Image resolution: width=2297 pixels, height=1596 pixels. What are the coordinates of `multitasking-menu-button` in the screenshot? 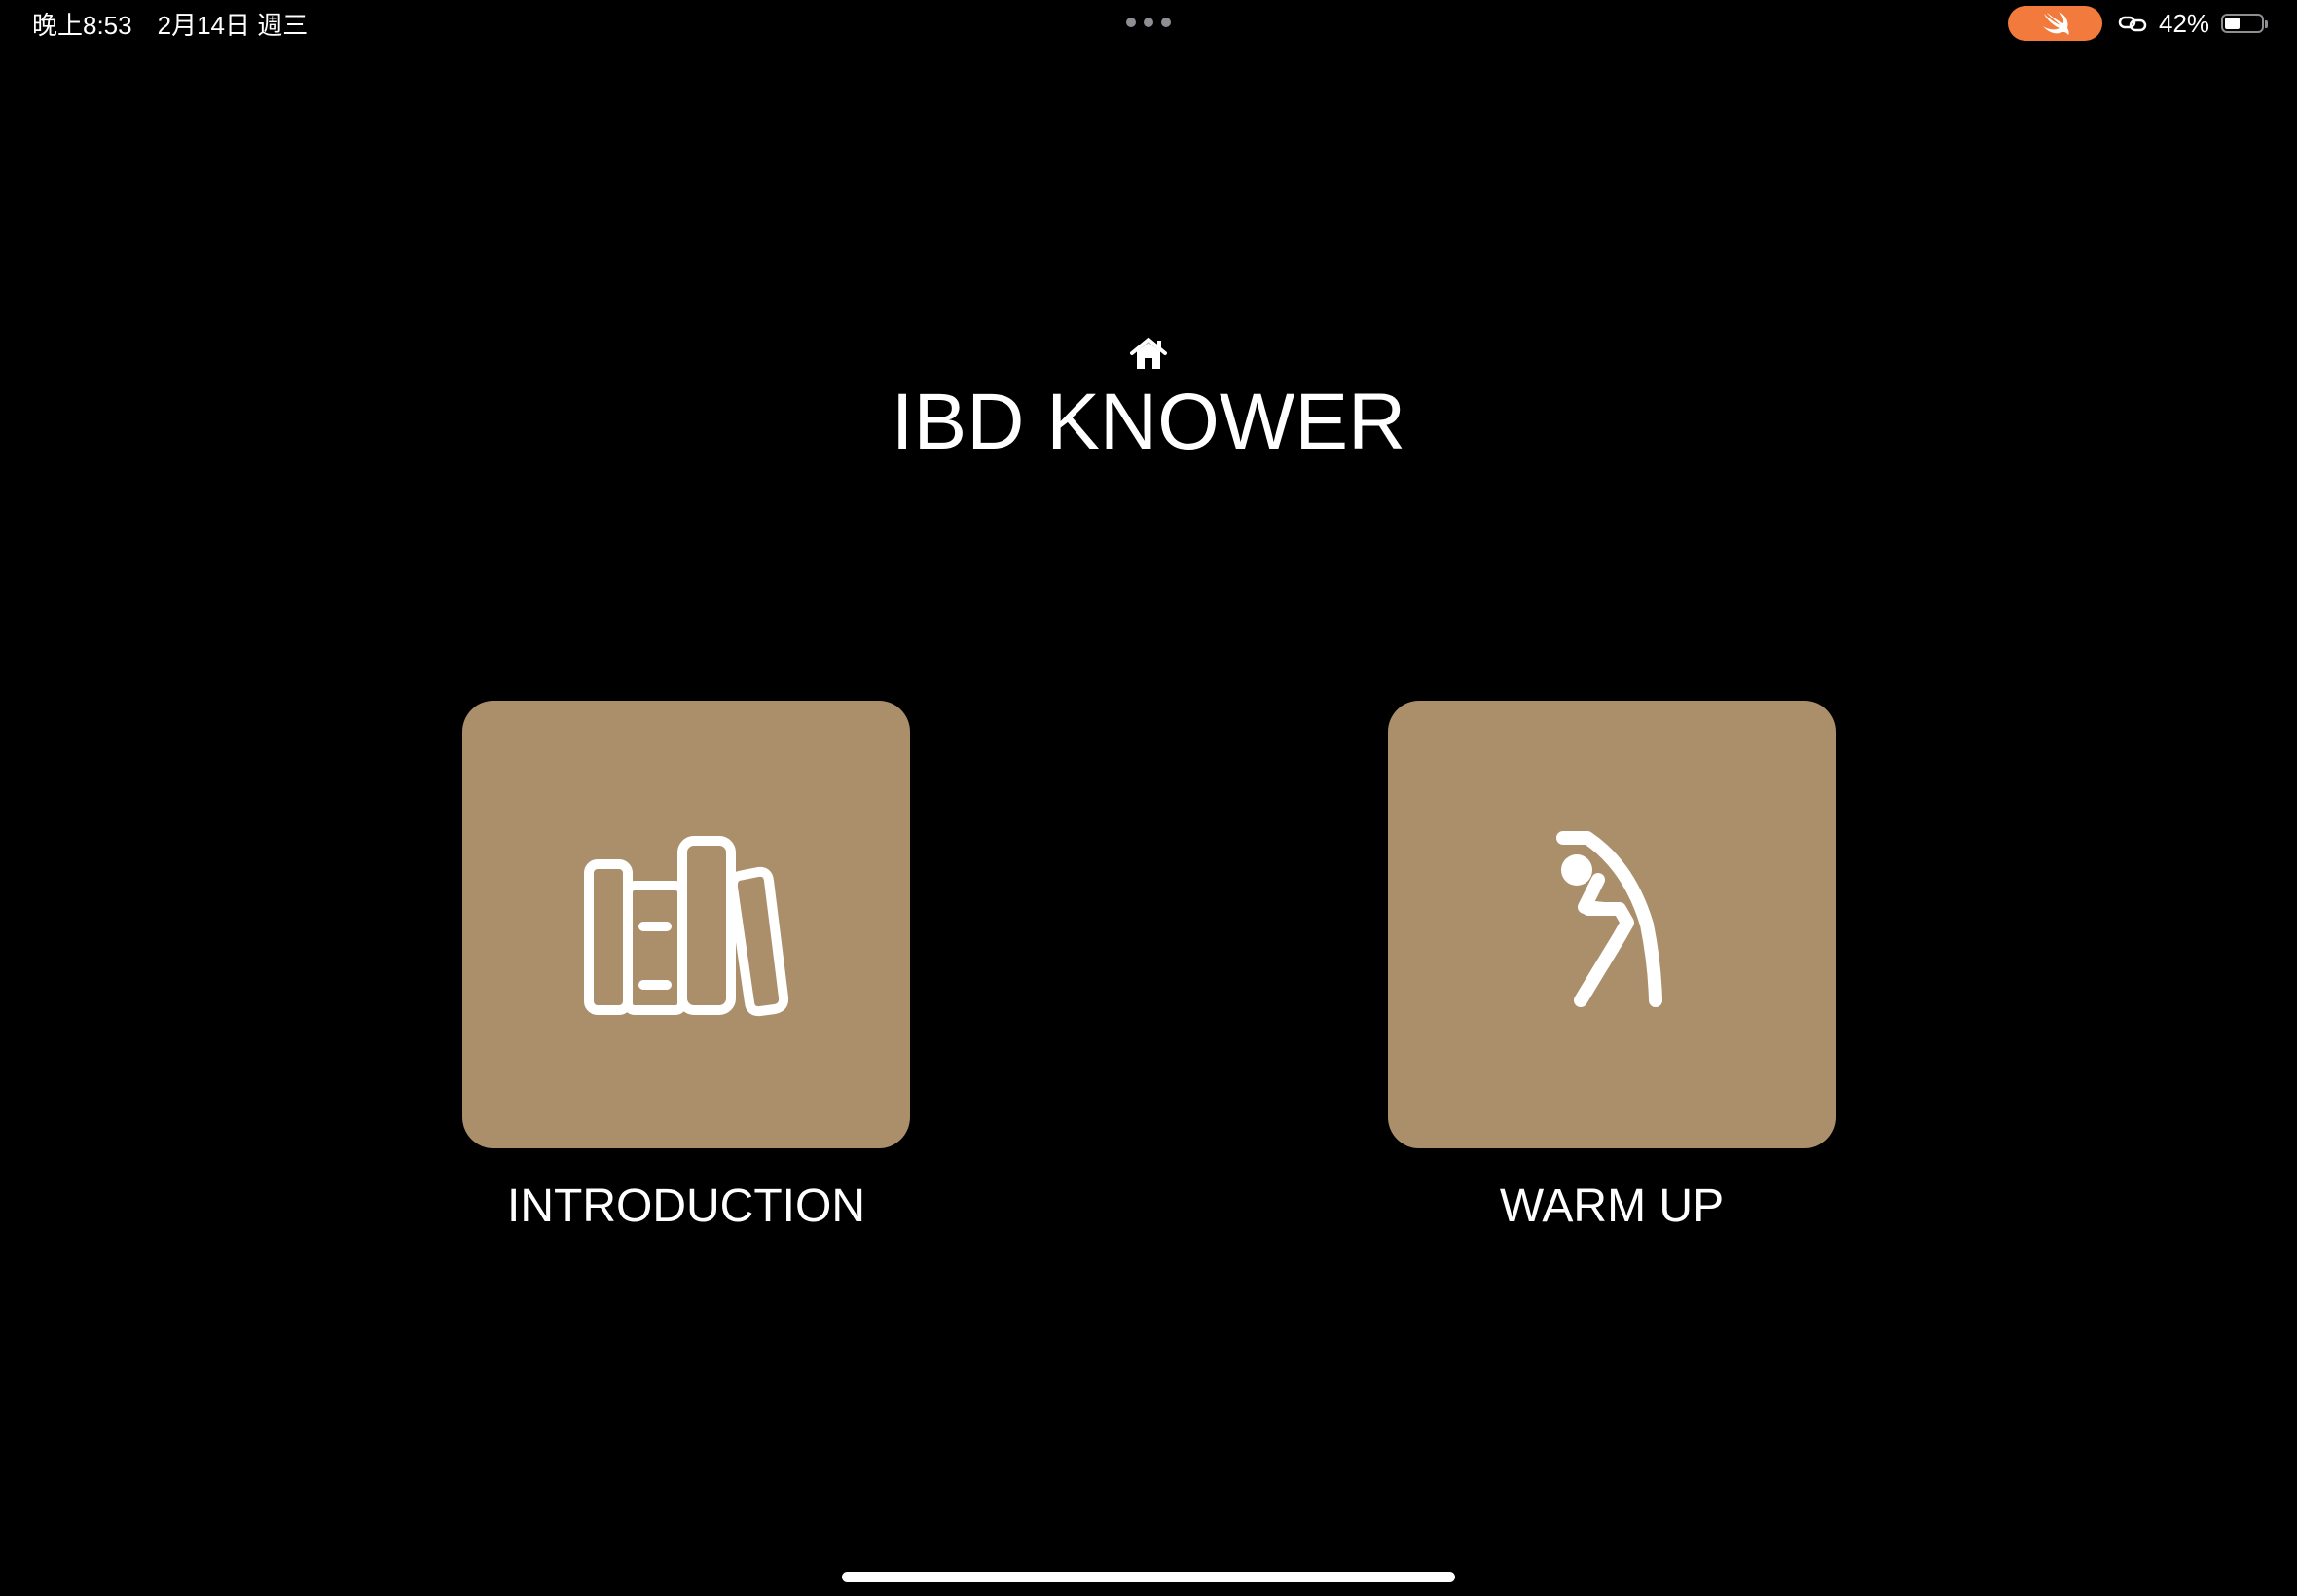 It's located at (1148, 22).